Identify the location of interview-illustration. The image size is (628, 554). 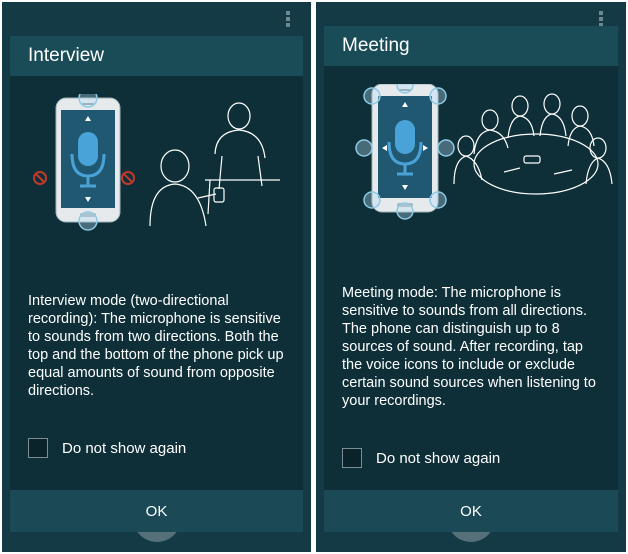
(156, 162).